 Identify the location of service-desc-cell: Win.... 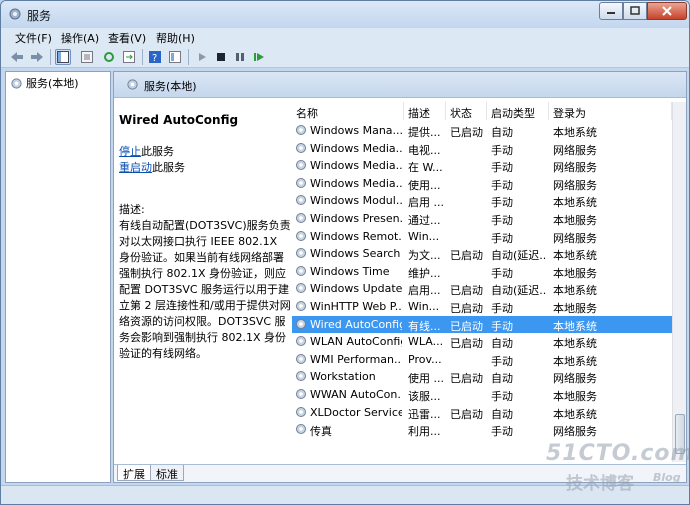
(424, 306).